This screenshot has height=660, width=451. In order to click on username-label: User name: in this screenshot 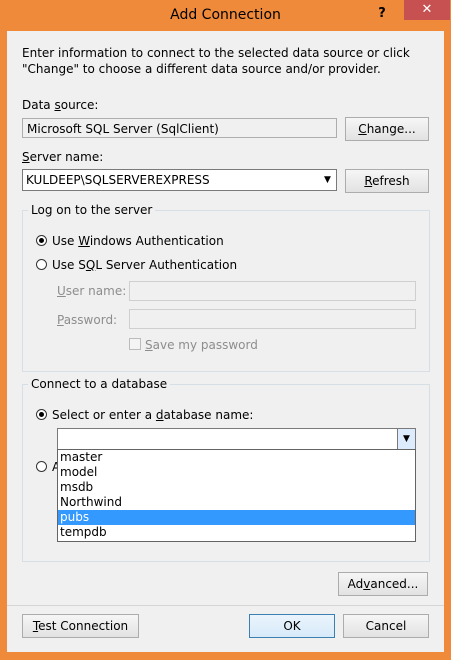, I will do `click(92, 291)`.